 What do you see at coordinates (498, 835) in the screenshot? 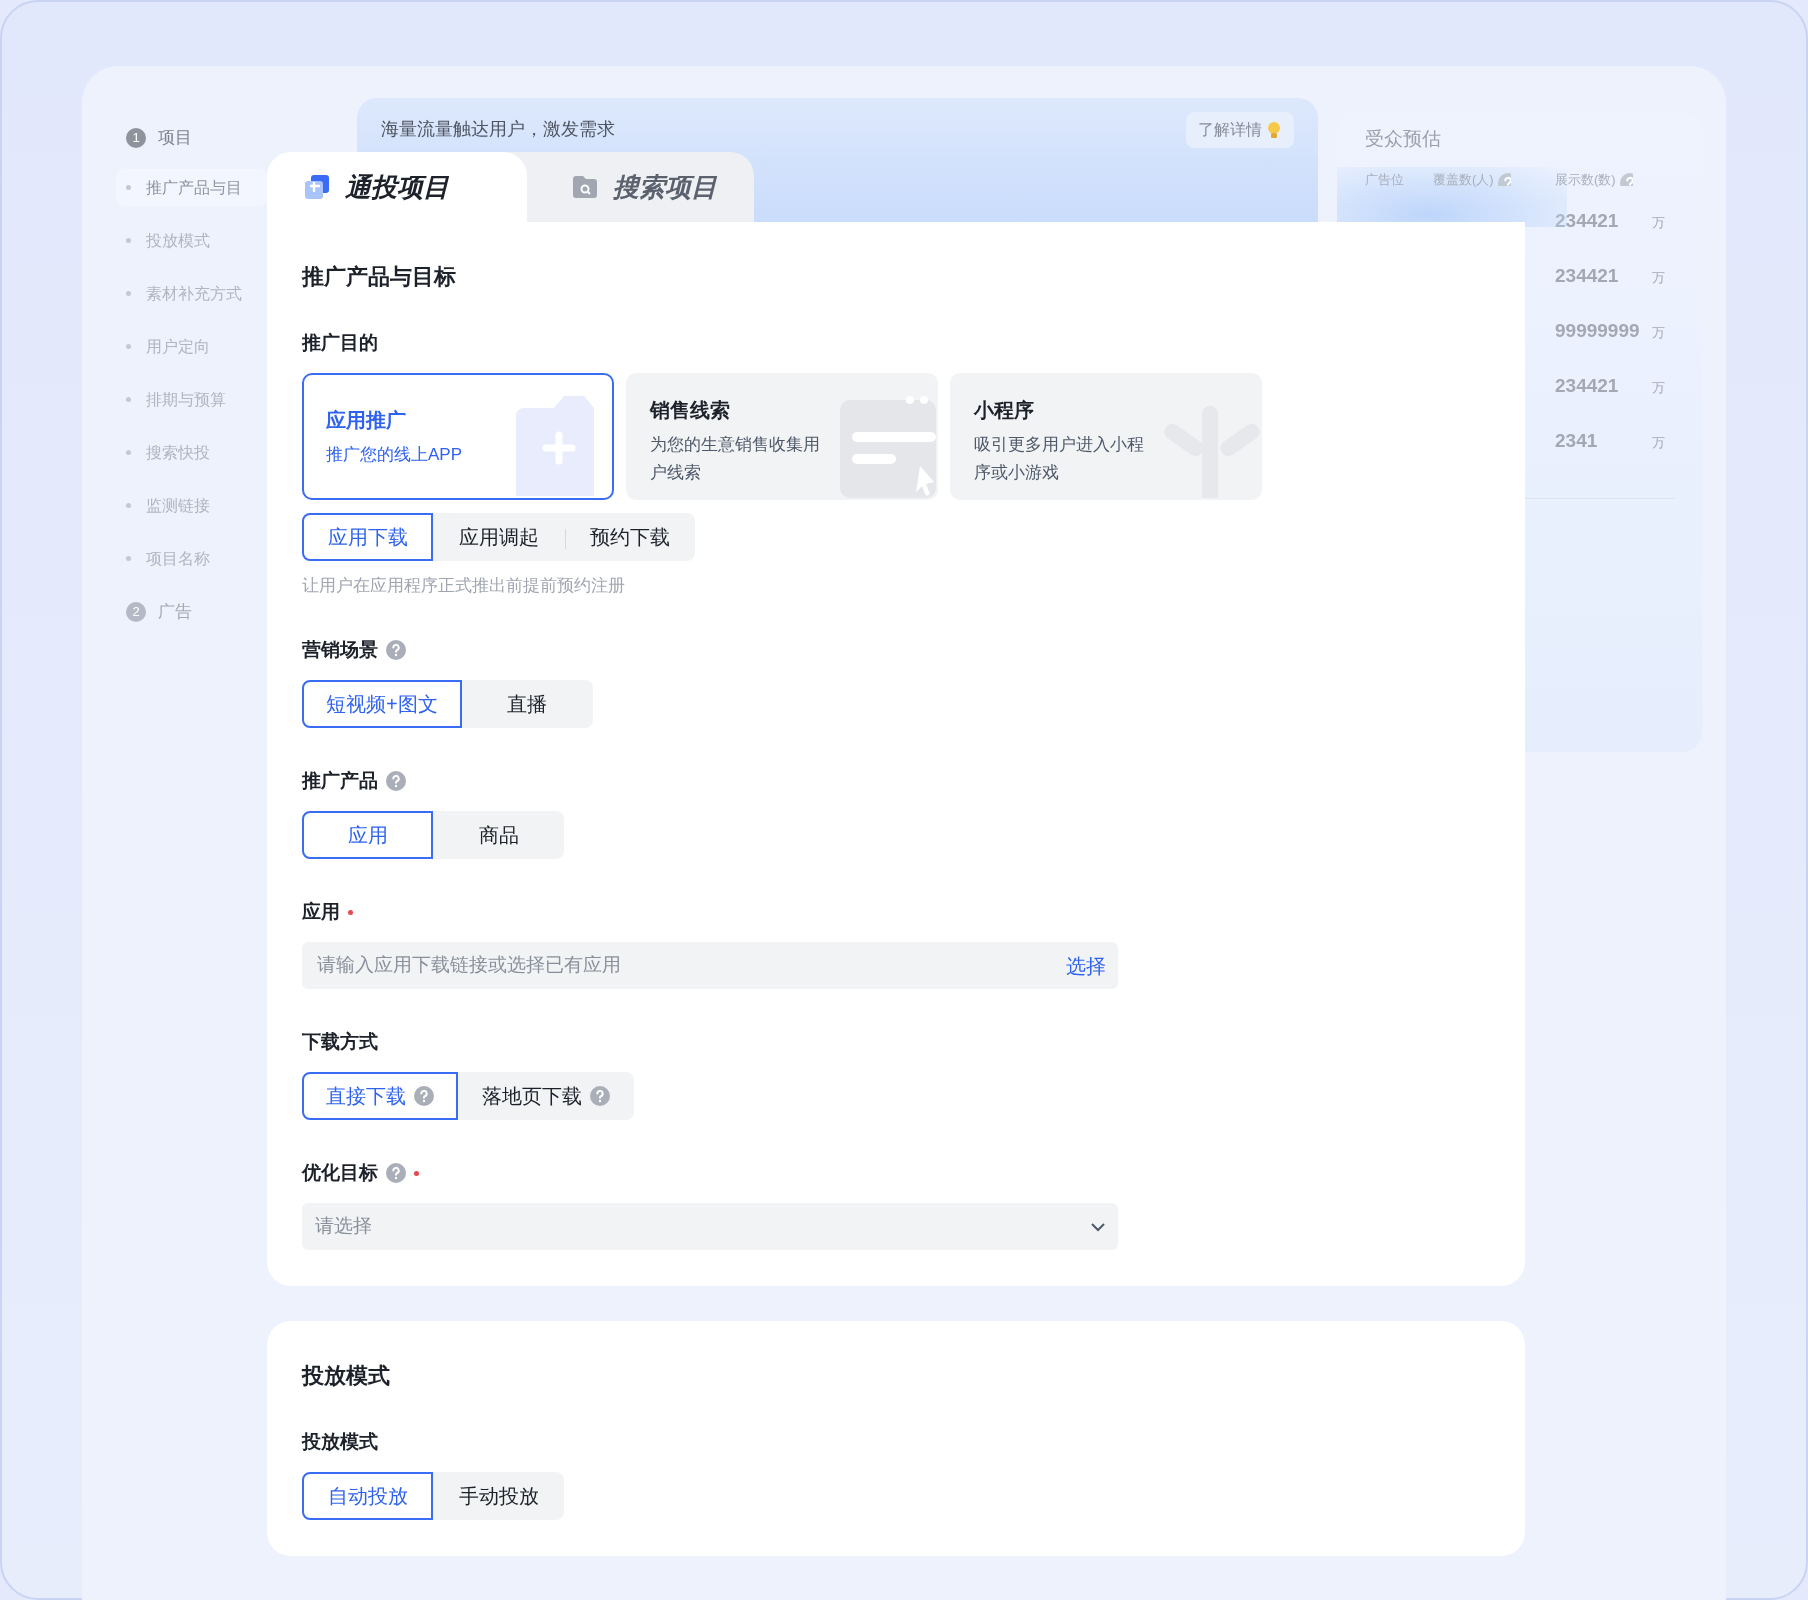
I see `segment-option: 商品` at bounding box center [498, 835].